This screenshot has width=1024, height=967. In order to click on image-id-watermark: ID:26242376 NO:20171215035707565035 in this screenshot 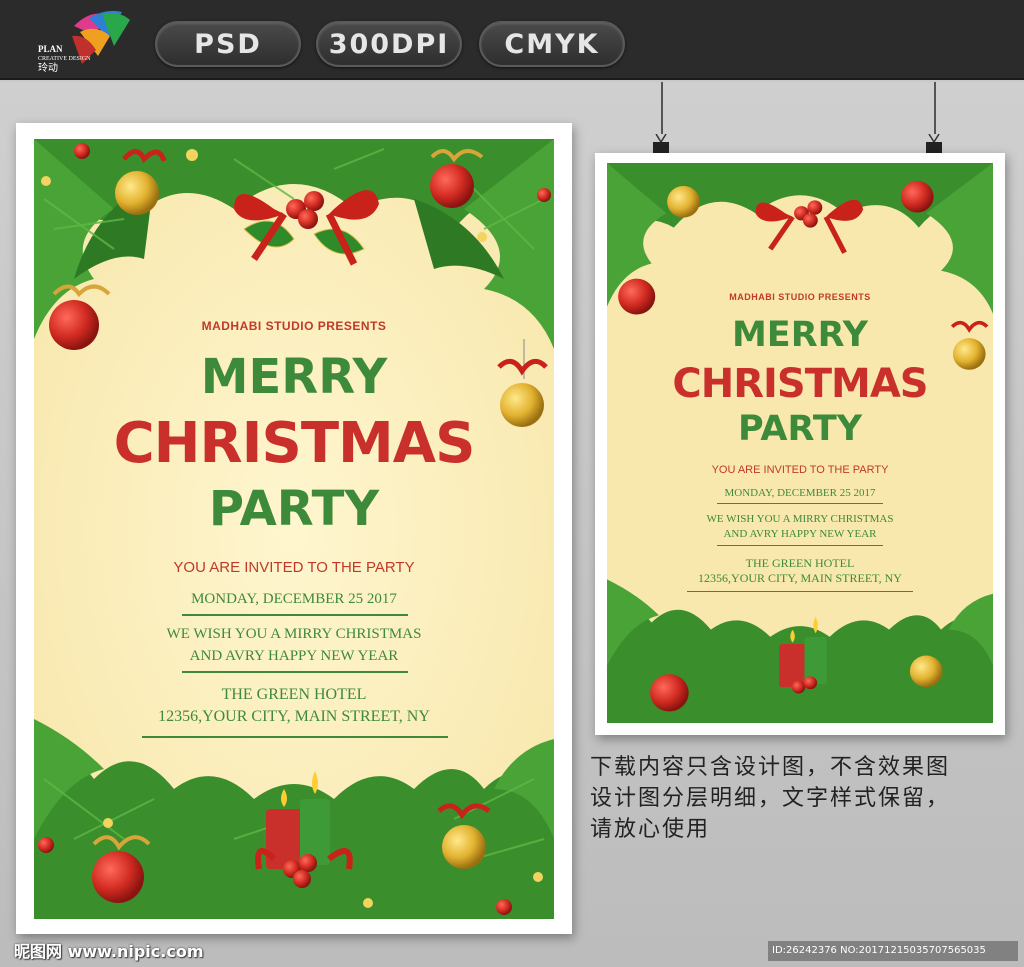, I will do `click(893, 951)`.